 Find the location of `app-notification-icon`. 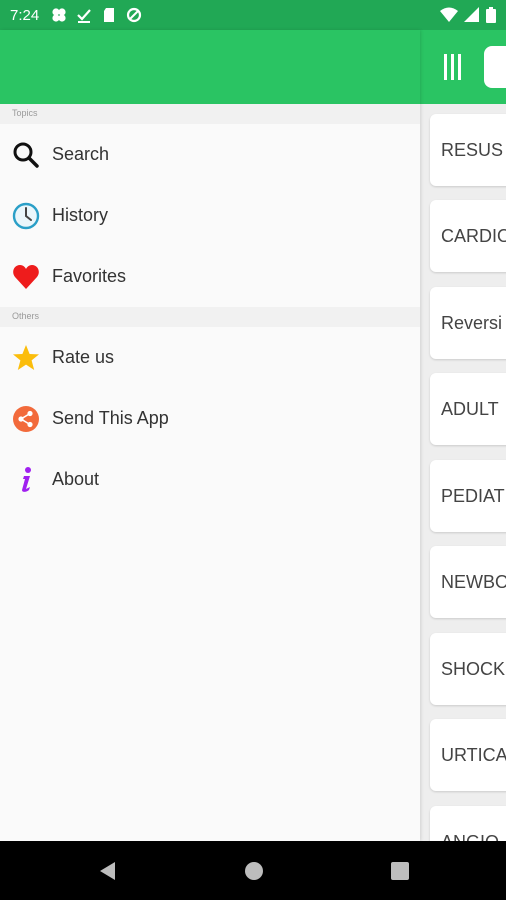

app-notification-icon is located at coordinates (59, 15).